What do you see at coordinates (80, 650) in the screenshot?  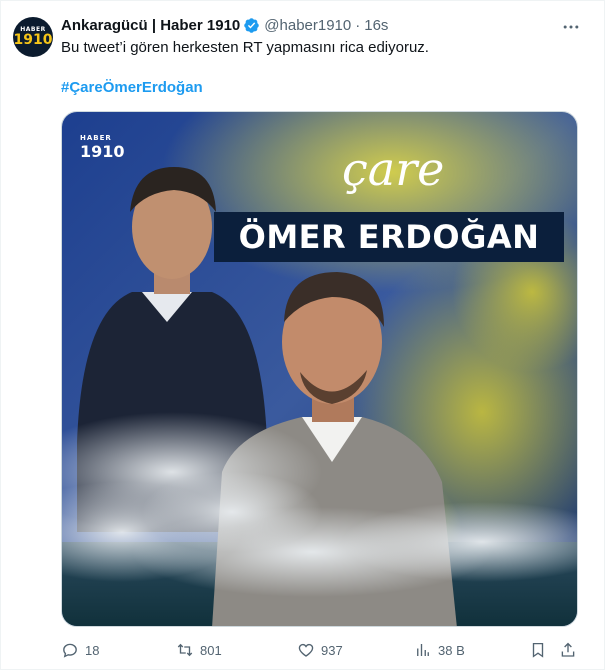 I see `reply-button: 18` at bounding box center [80, 650].